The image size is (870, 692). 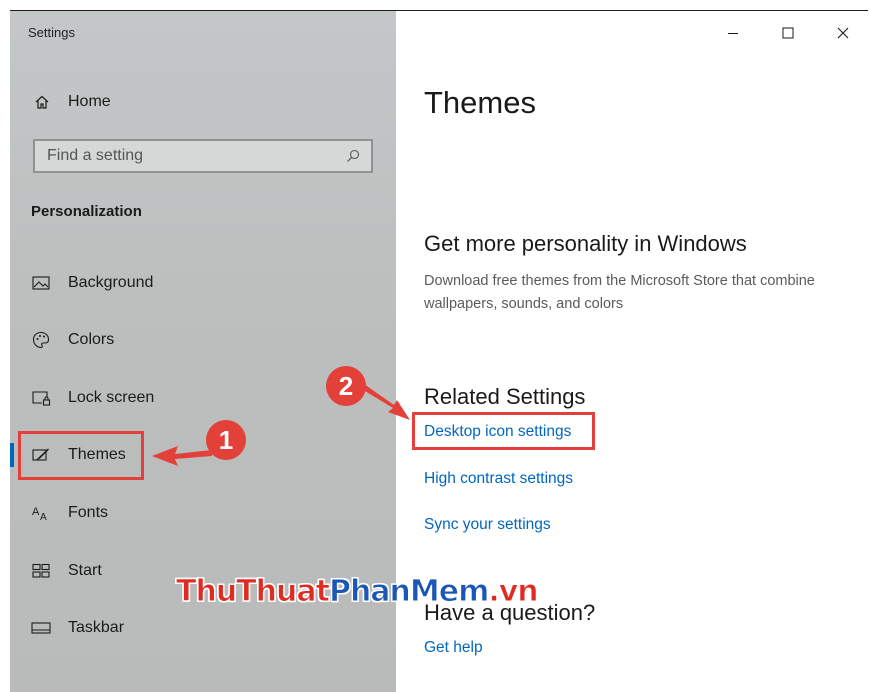 I want to click on minimize-icon, so click(x=732, y=33).